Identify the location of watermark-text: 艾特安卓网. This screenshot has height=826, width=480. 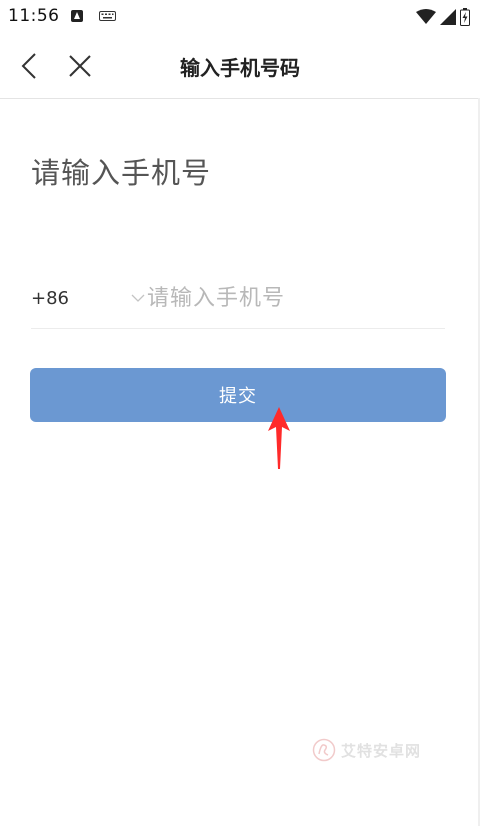
(381, 750).